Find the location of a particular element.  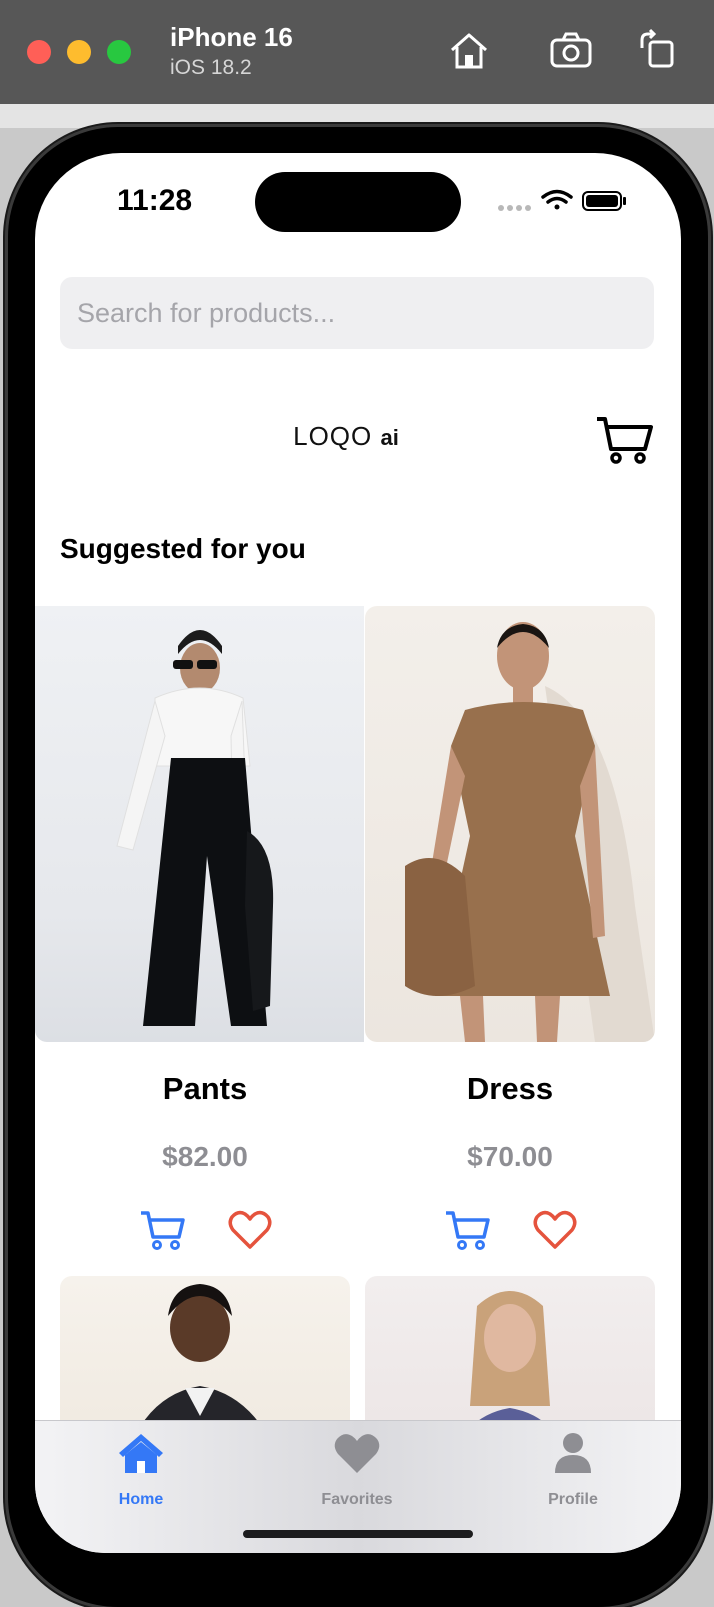

status-time: 11:28 is located at coordinates (155, 200).